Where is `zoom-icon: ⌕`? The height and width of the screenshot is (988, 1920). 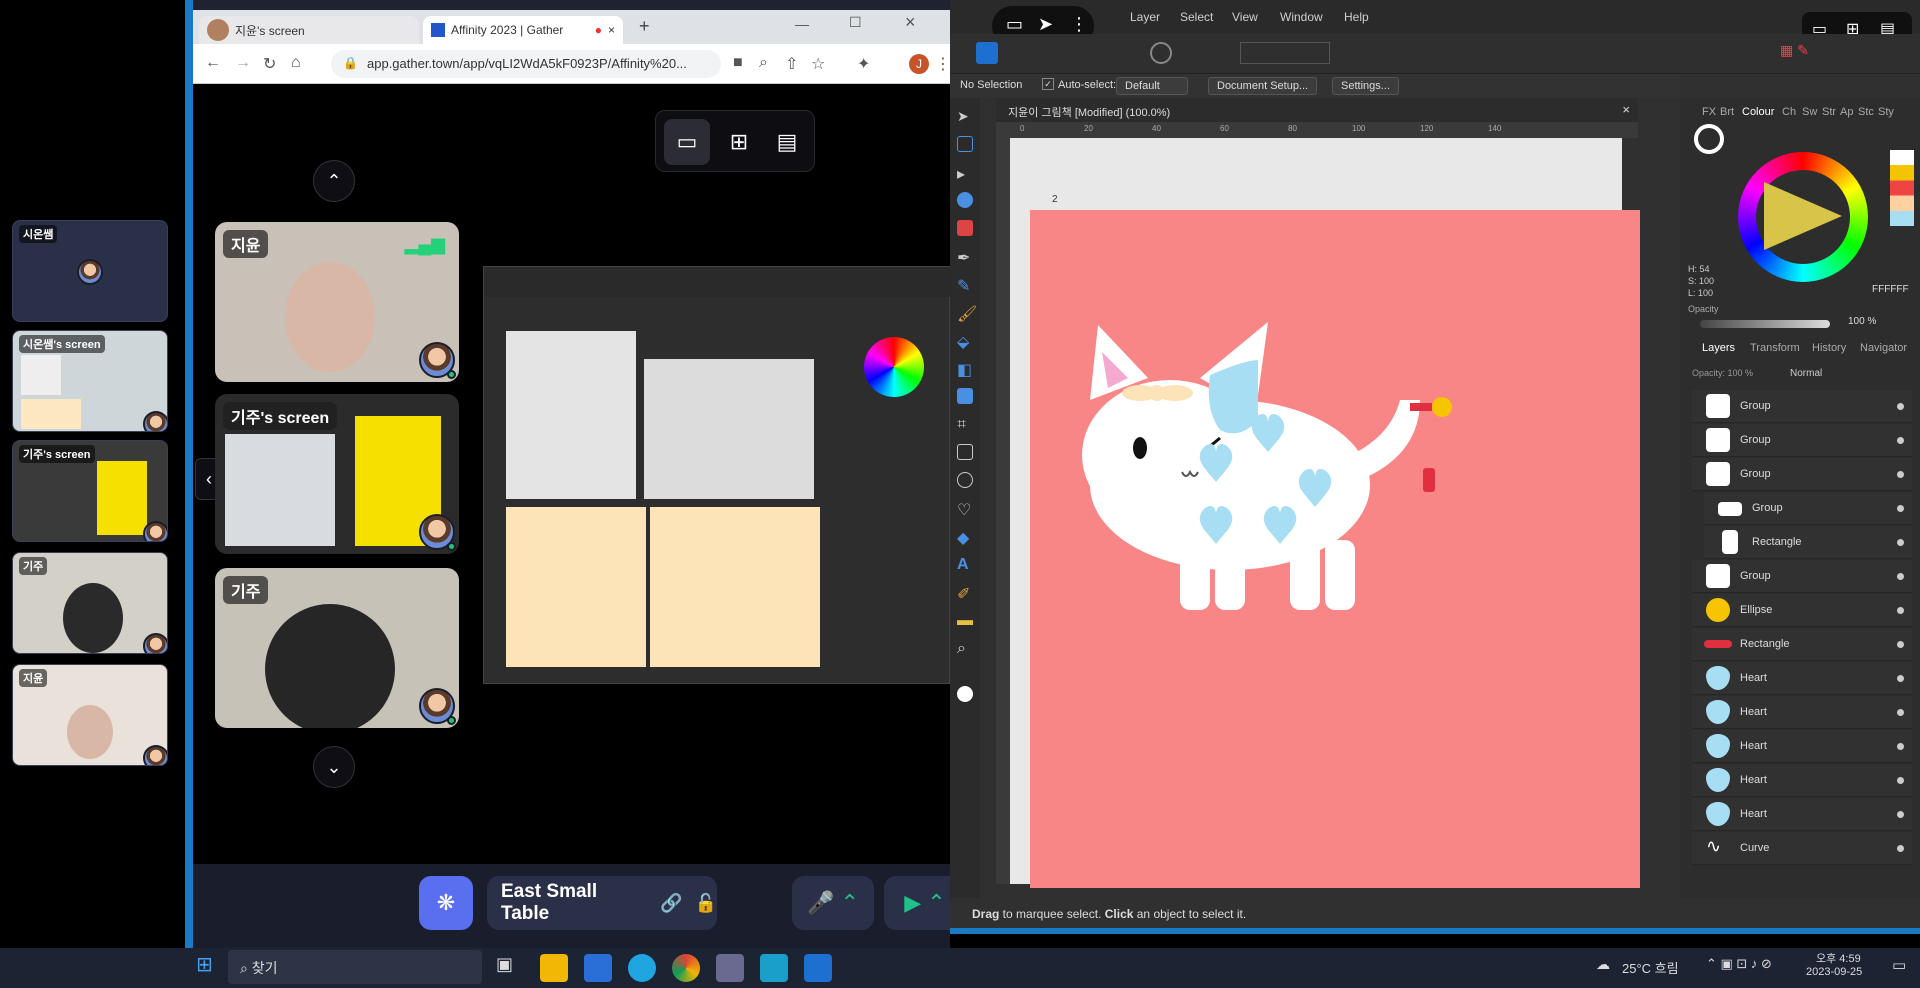
zoom-icon: ⌕ is located at coordinates (763, 63).